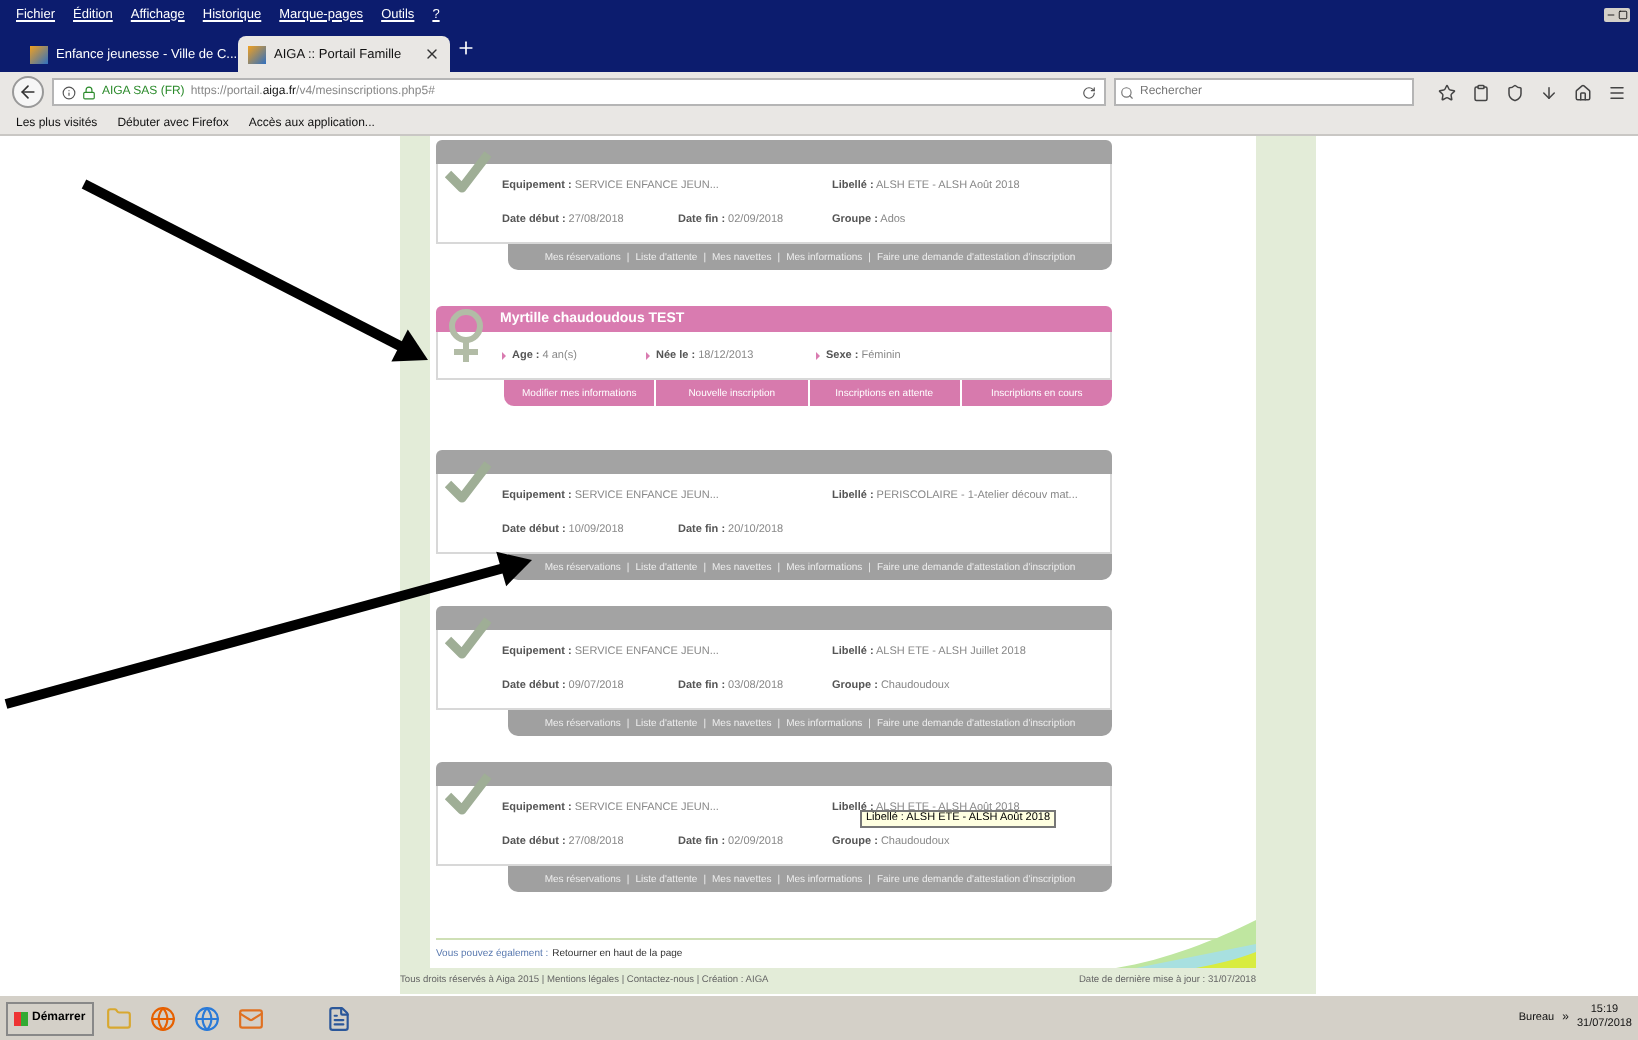 This screenshot has height=1040, width=1638. Describe the element at coordinates (1549, 92) in the screenshot. I see `download-icon` at that location.